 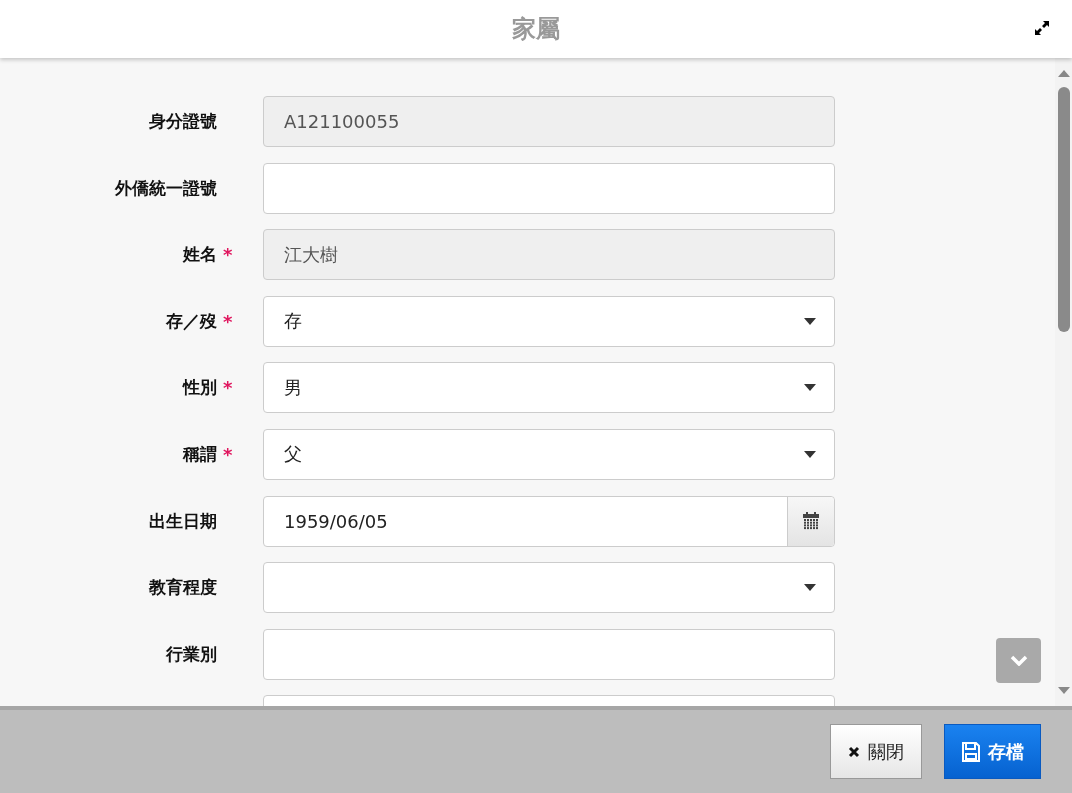 I want to click on scroll-down-button, so click(x=1018, y=660).